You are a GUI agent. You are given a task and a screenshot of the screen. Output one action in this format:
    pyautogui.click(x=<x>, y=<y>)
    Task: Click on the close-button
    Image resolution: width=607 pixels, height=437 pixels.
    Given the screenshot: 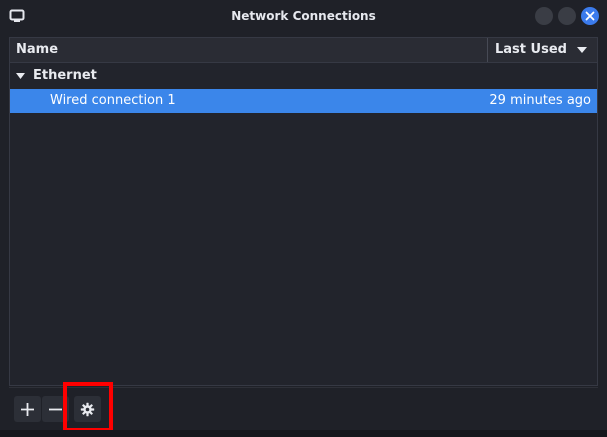 What is the action you would take?
    pyautogui.click(x=590, y=16)
    